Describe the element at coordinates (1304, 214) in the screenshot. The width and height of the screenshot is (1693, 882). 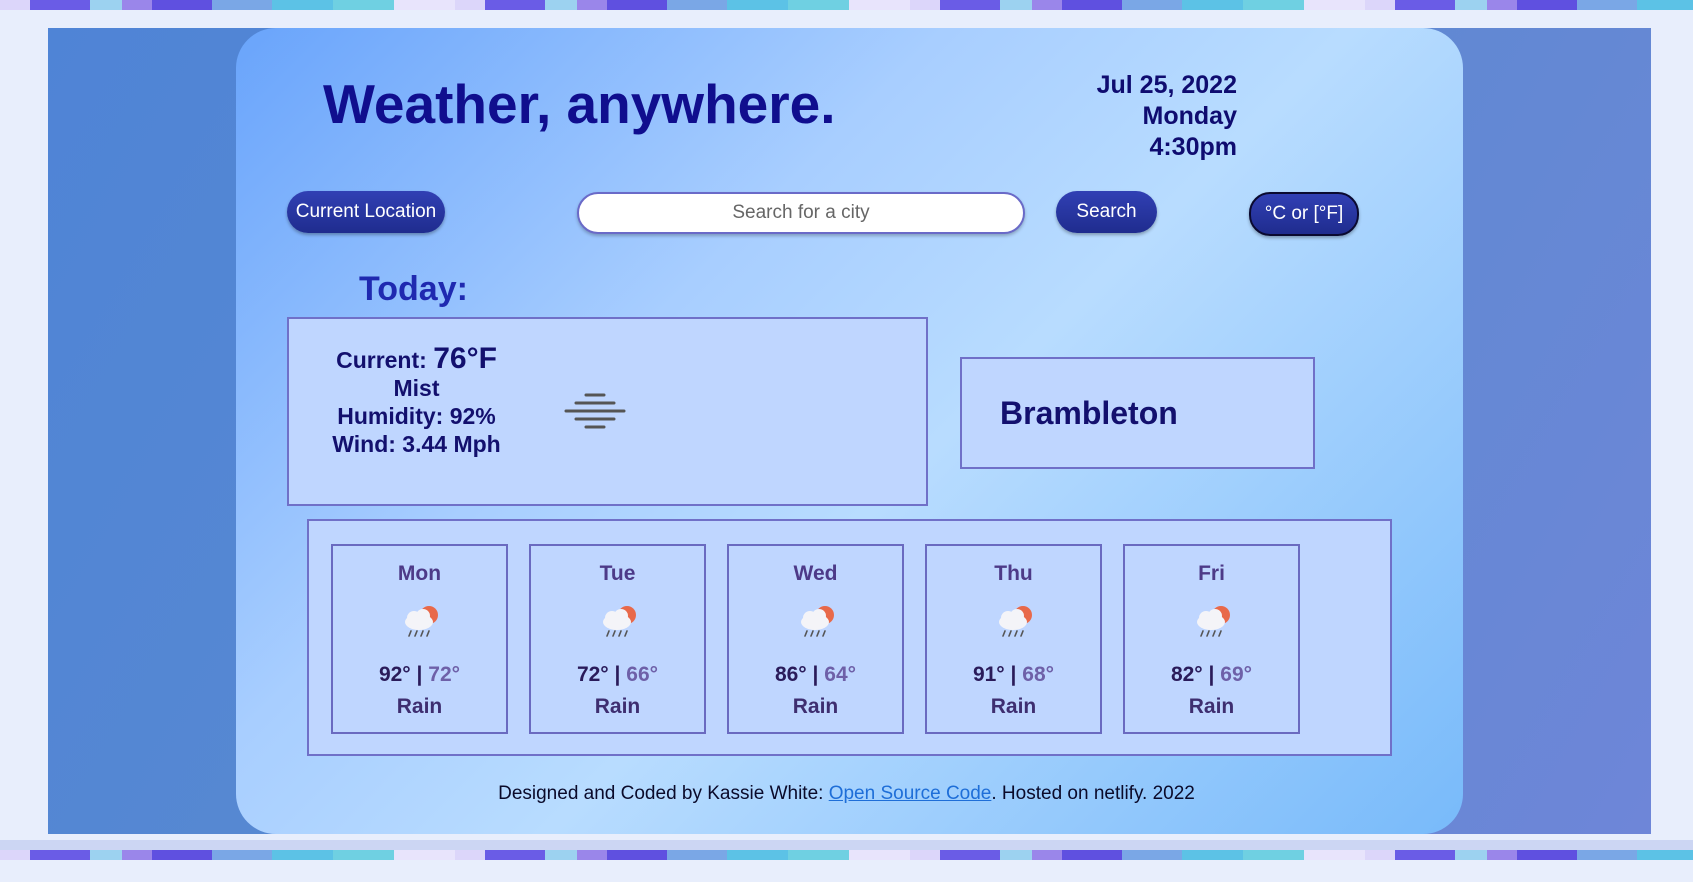
I see `unit-toggle-button: °C or [°F]` at that location.